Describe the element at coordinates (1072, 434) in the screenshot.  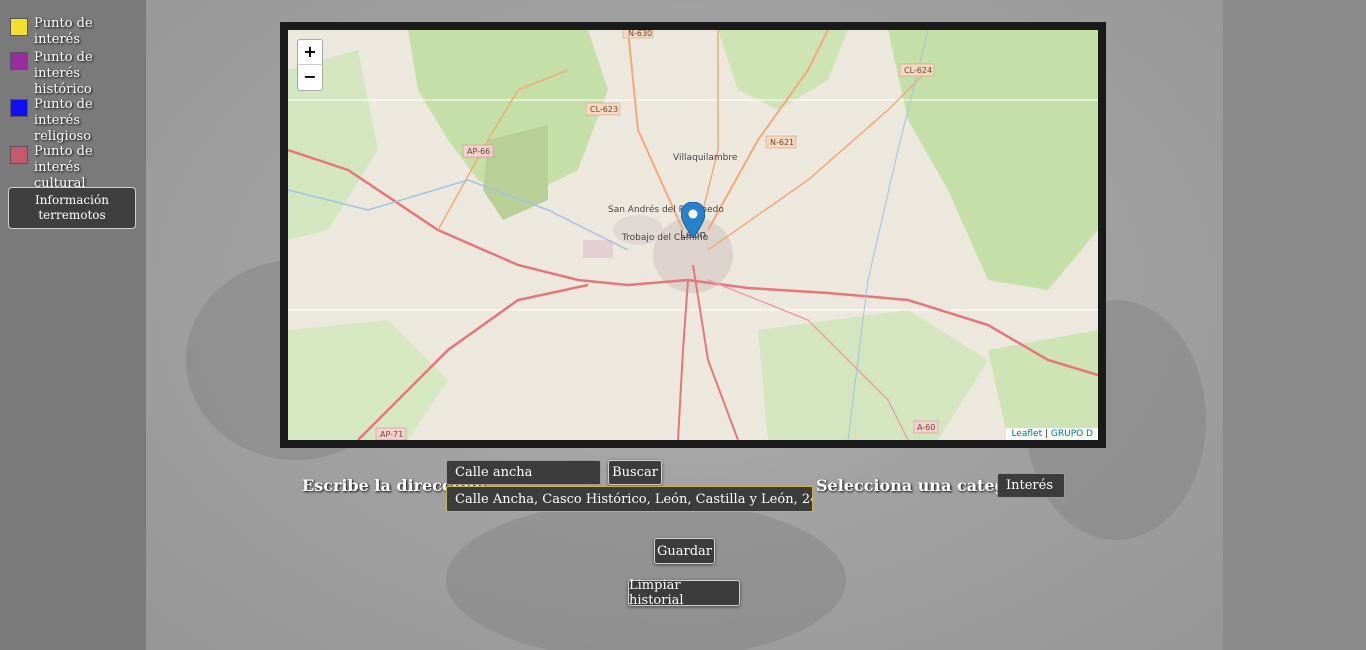
I see `group-link: GRUPO D` at that location.